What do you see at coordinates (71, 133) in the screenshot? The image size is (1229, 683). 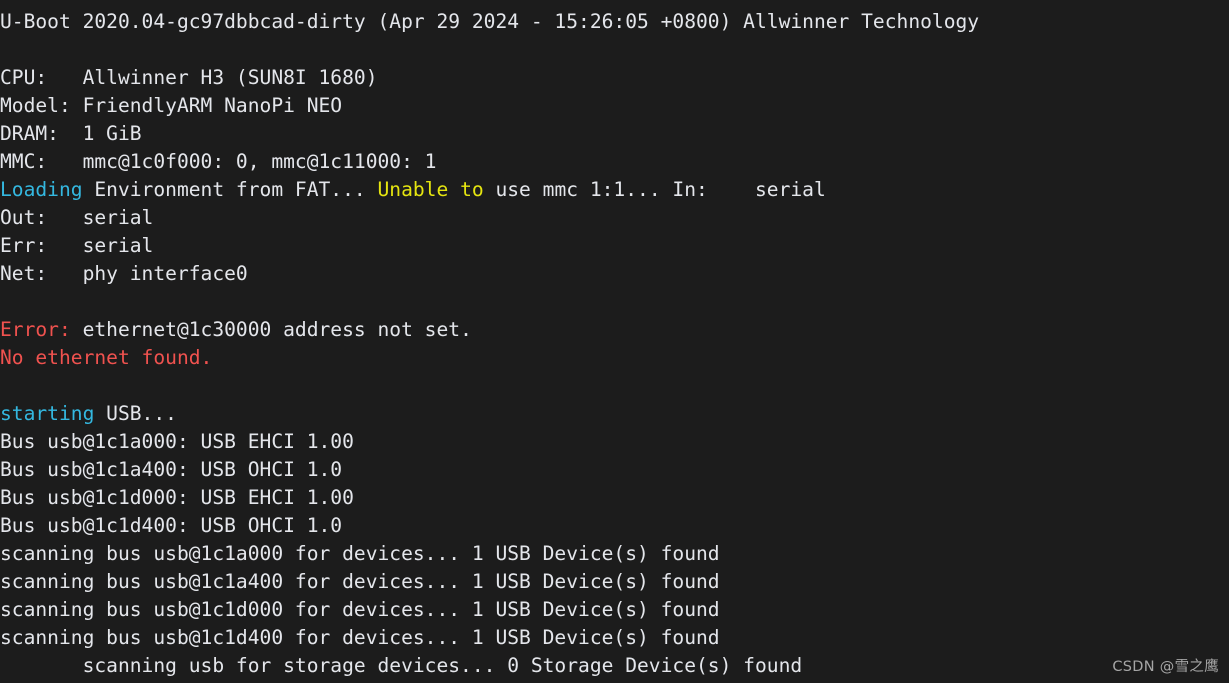 I see `console-text-segment: DRAM: 1 GiB` at bounding box center [71, 133].